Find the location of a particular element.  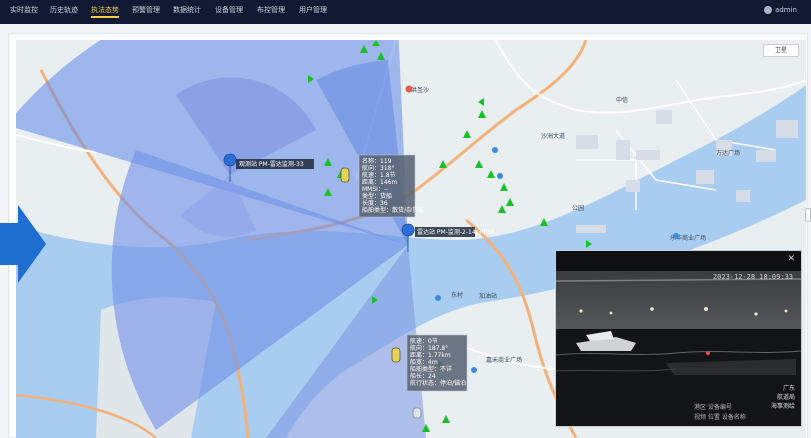

place-label-2: 公园 is located at coordinates (578, 208).